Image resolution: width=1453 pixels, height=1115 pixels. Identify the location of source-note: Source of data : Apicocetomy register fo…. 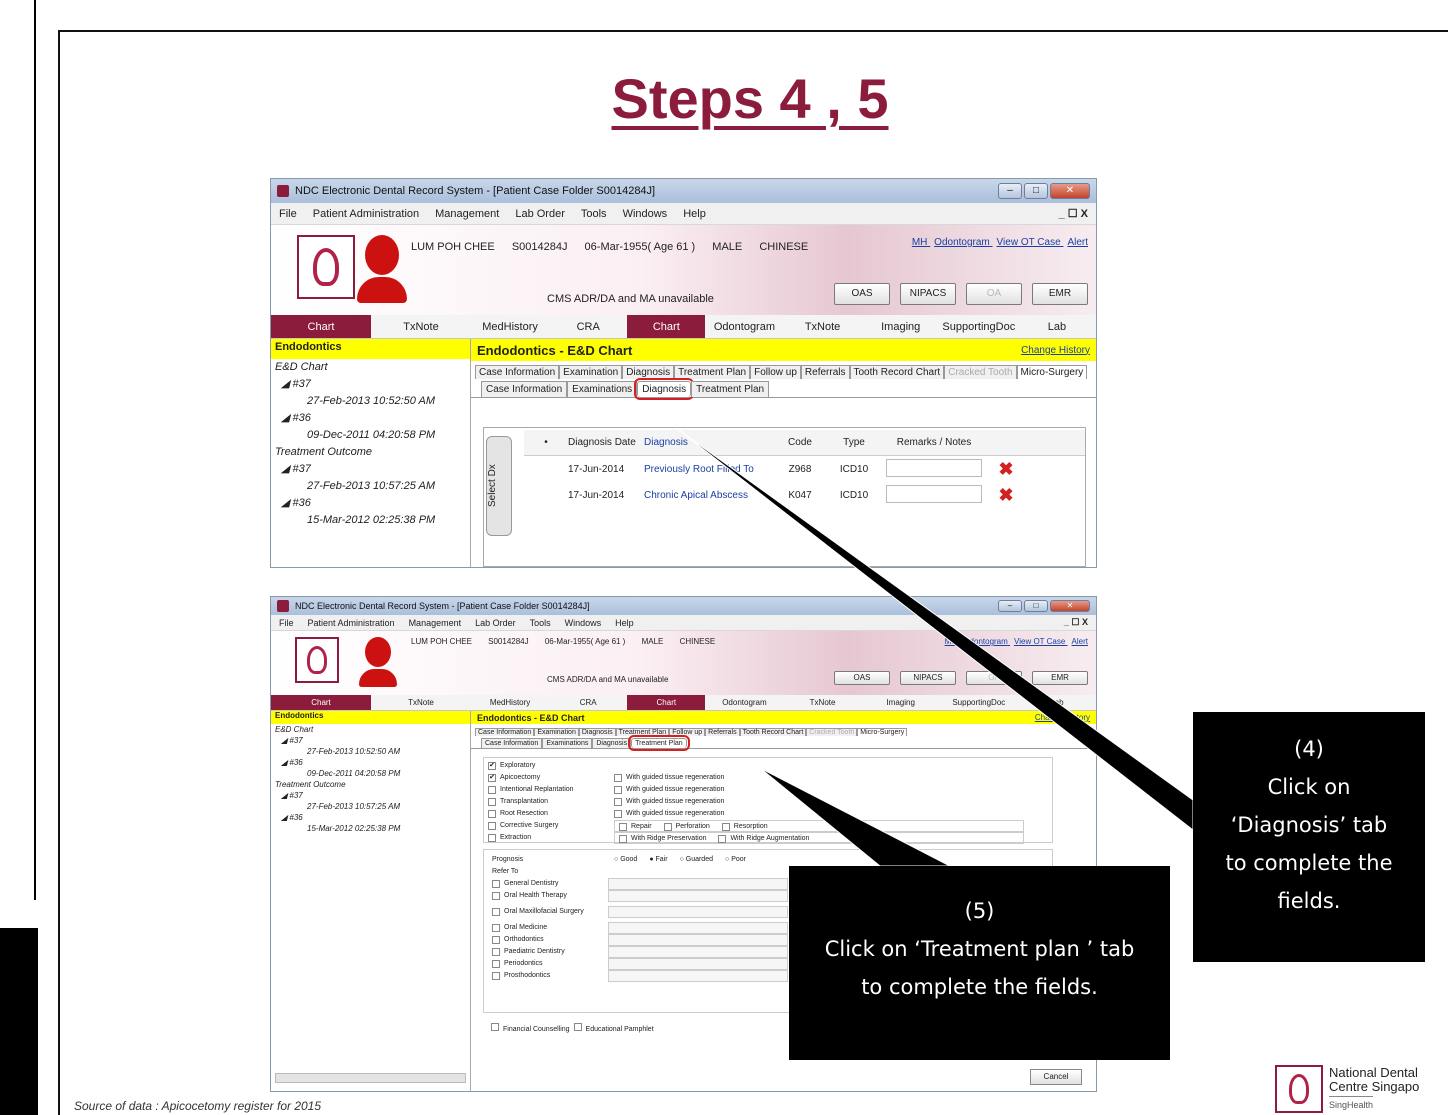
(198, 1106).